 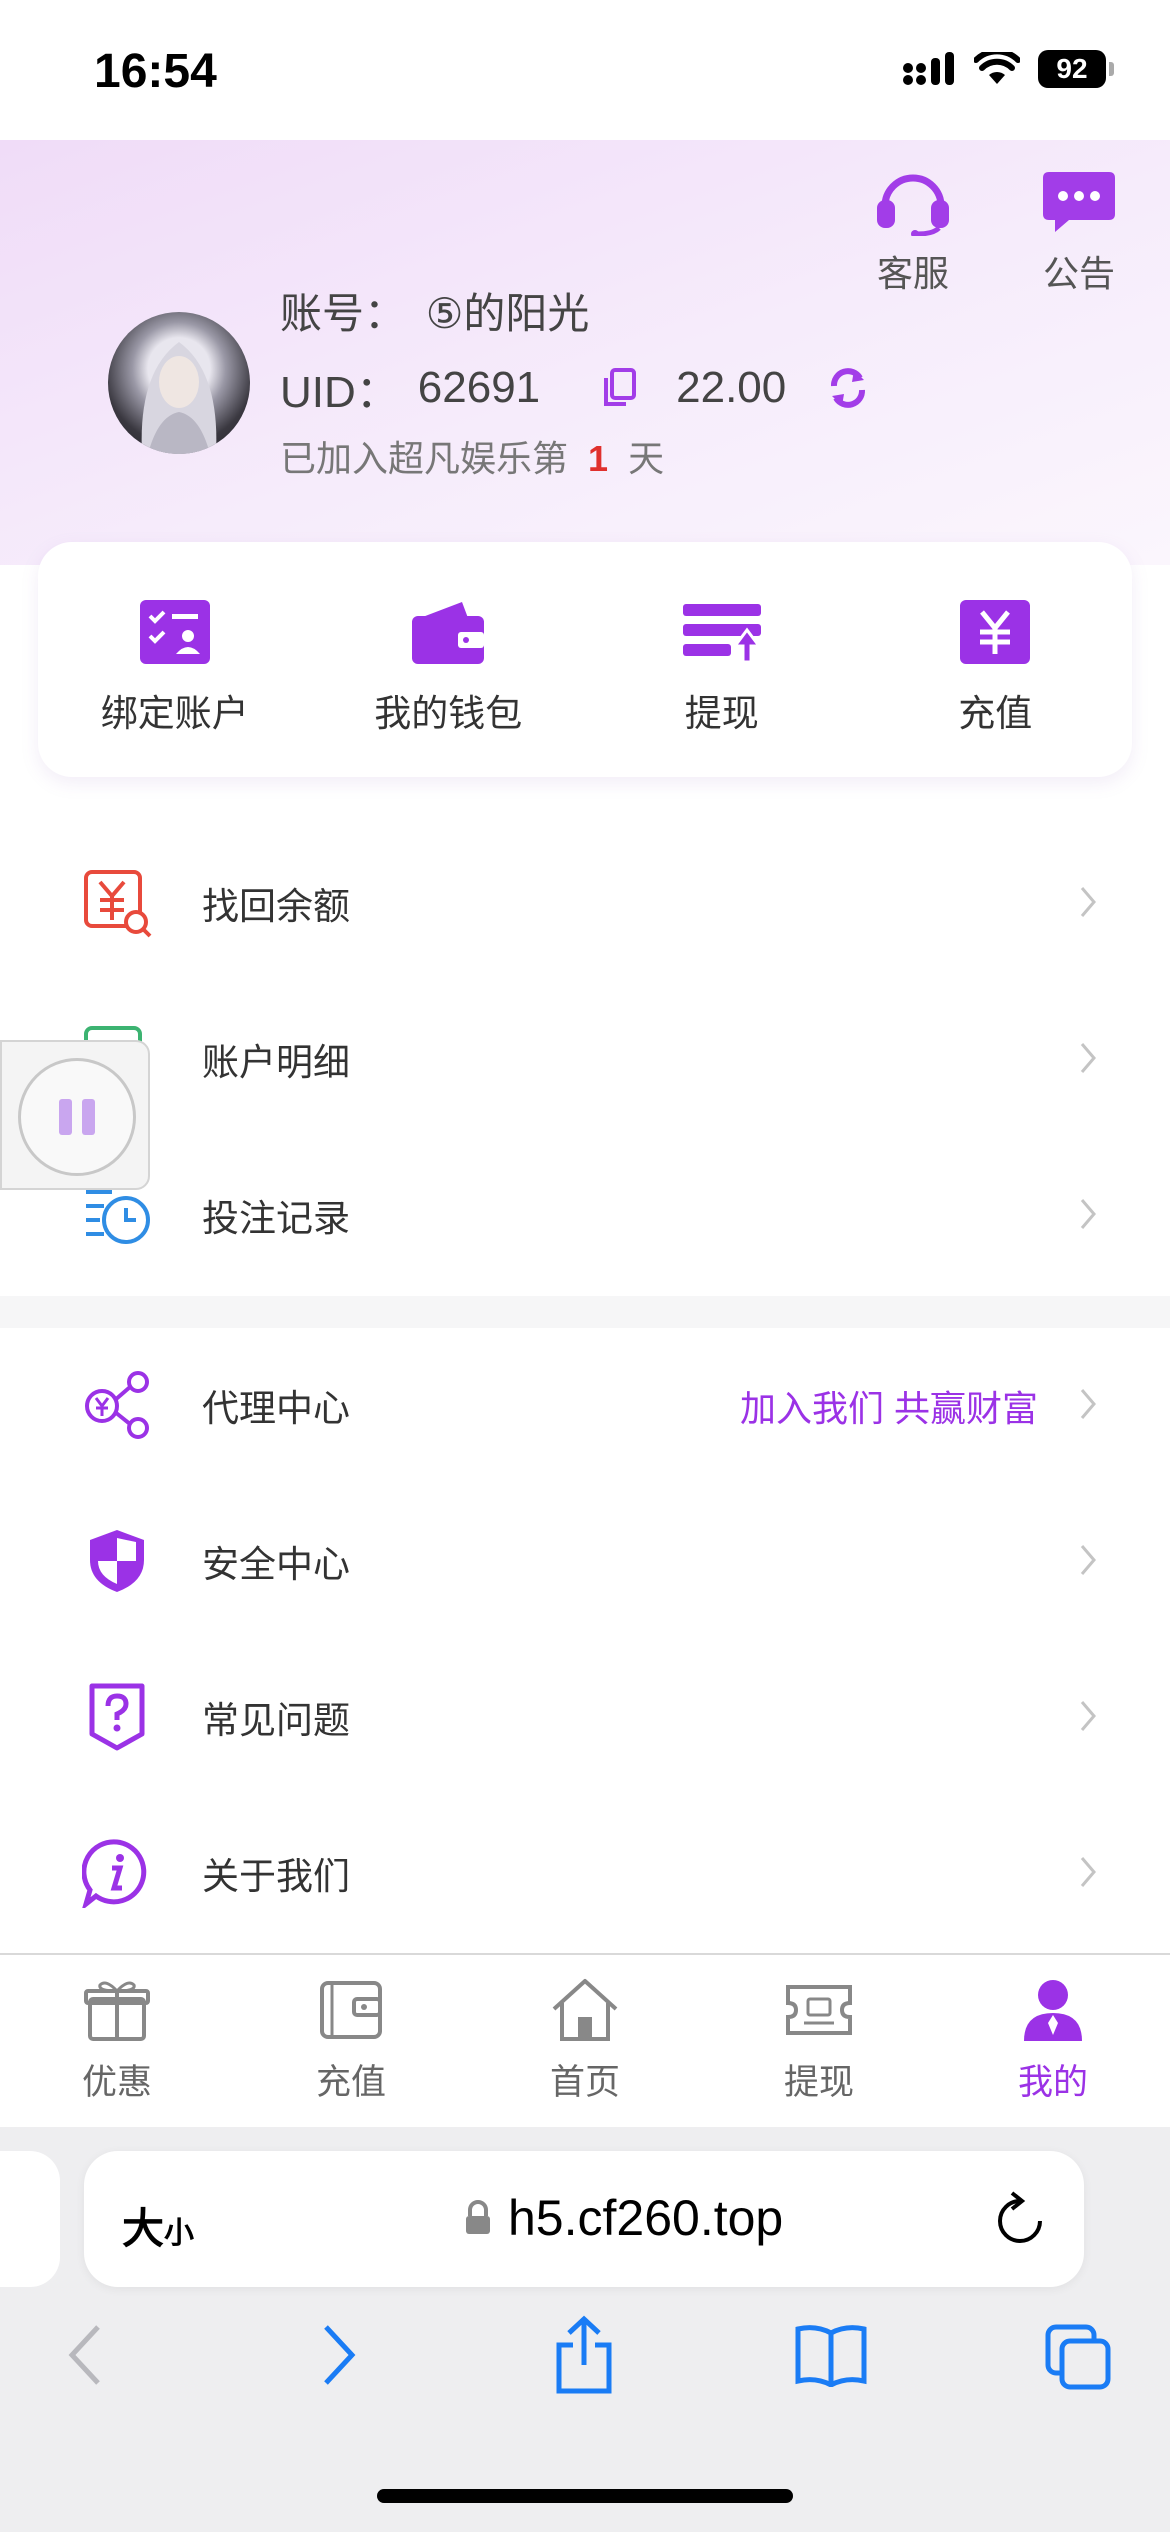 I want to click on bookmarks-icon, so click(x=831, y=2355).